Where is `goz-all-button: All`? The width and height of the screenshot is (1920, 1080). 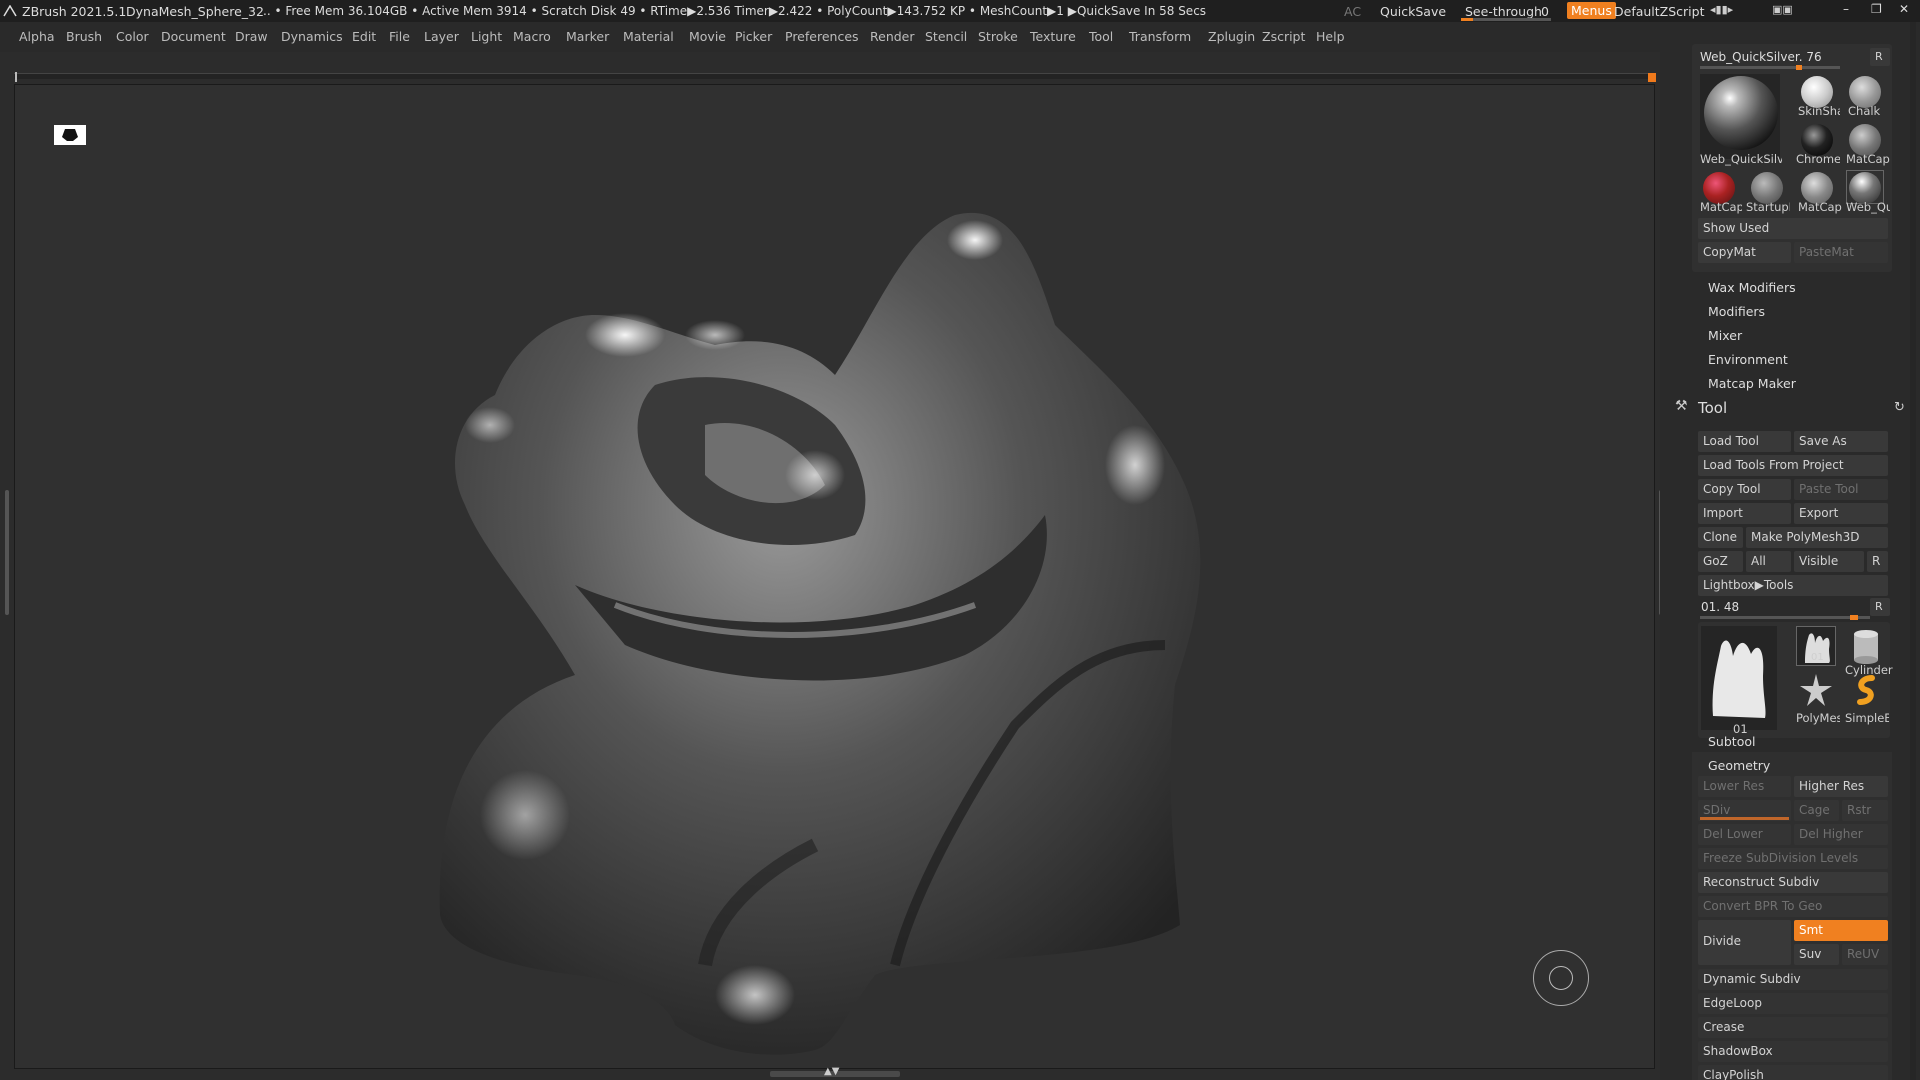 goz-all-button: All is located at coordinates (1768, 561).